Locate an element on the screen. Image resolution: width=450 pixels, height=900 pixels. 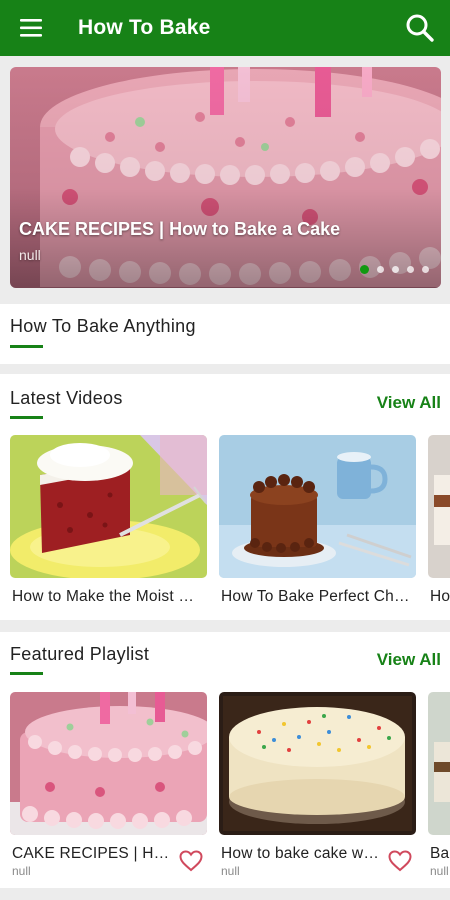
playlist-card: Baking Basics null is located at coordinates (439, 785).